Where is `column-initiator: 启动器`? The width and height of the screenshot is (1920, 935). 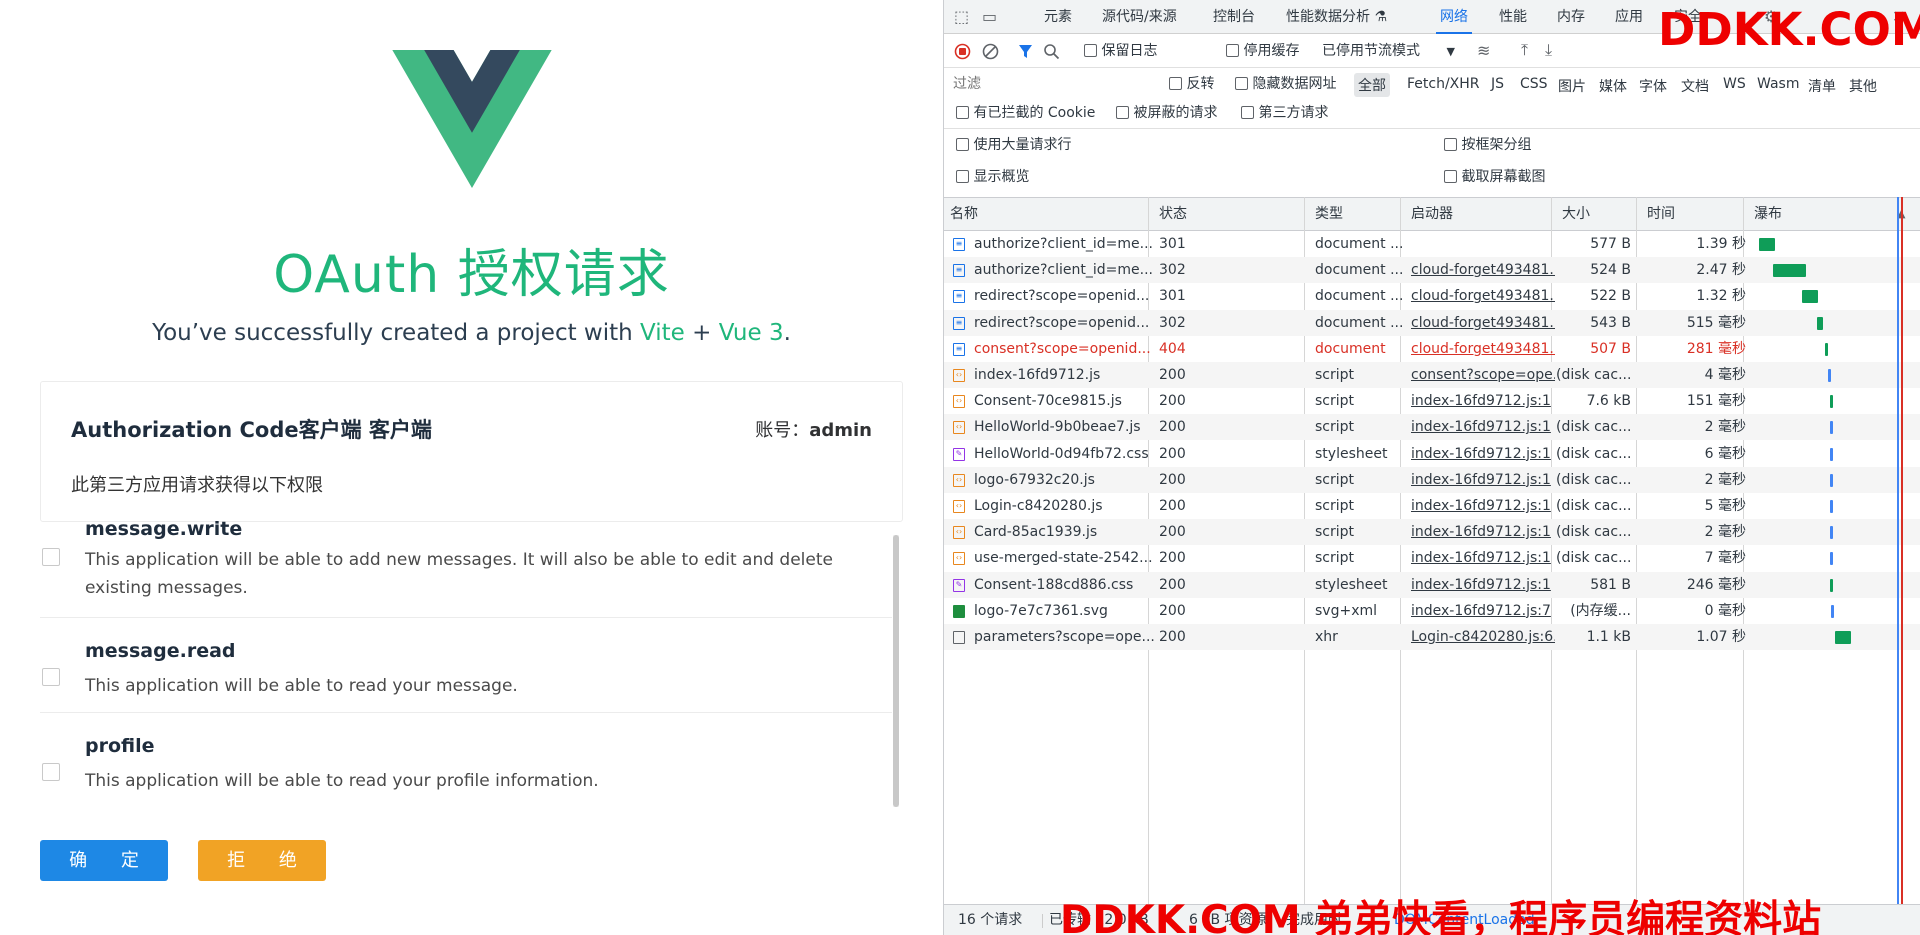
column-initiator: 启动器 is located at coordinates (1429, 214).